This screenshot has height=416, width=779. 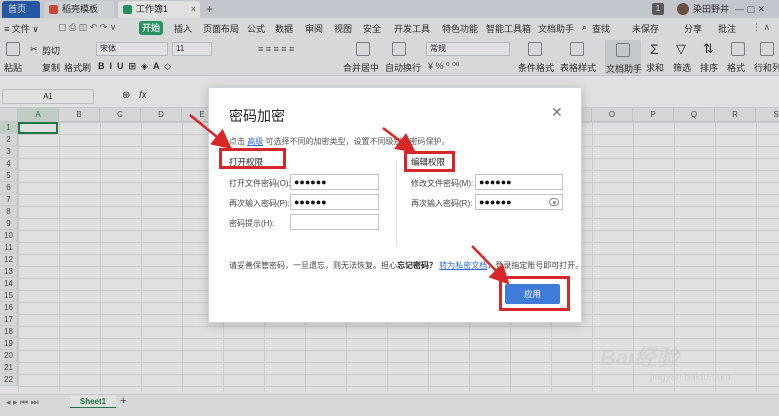 I want to click on arrow-edit-permission, so click(x=399, y=140).